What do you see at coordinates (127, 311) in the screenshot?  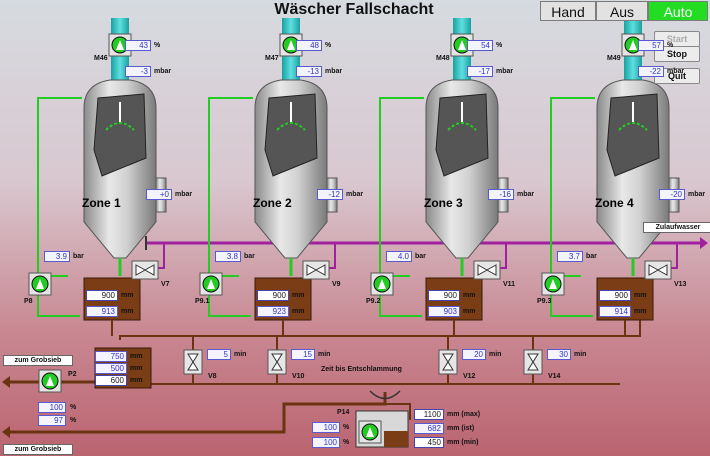 I see `tank-level-unit-1: mm` at bounding box center [127, 311].